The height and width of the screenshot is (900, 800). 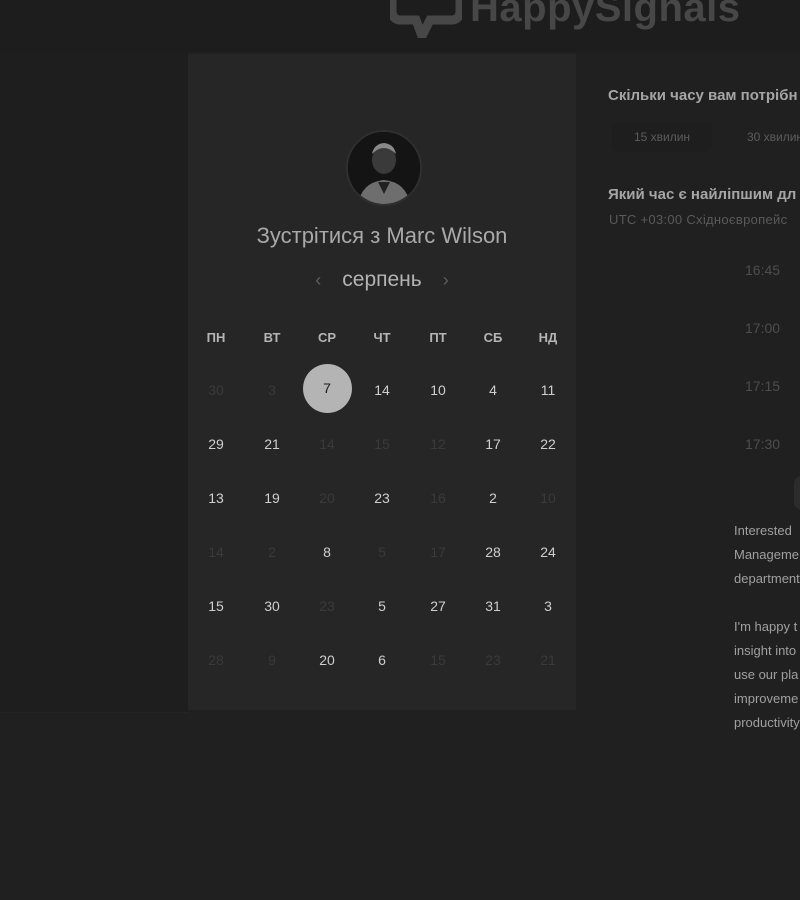 I want to click on scroll-more-button, so click(x=797, y=493).